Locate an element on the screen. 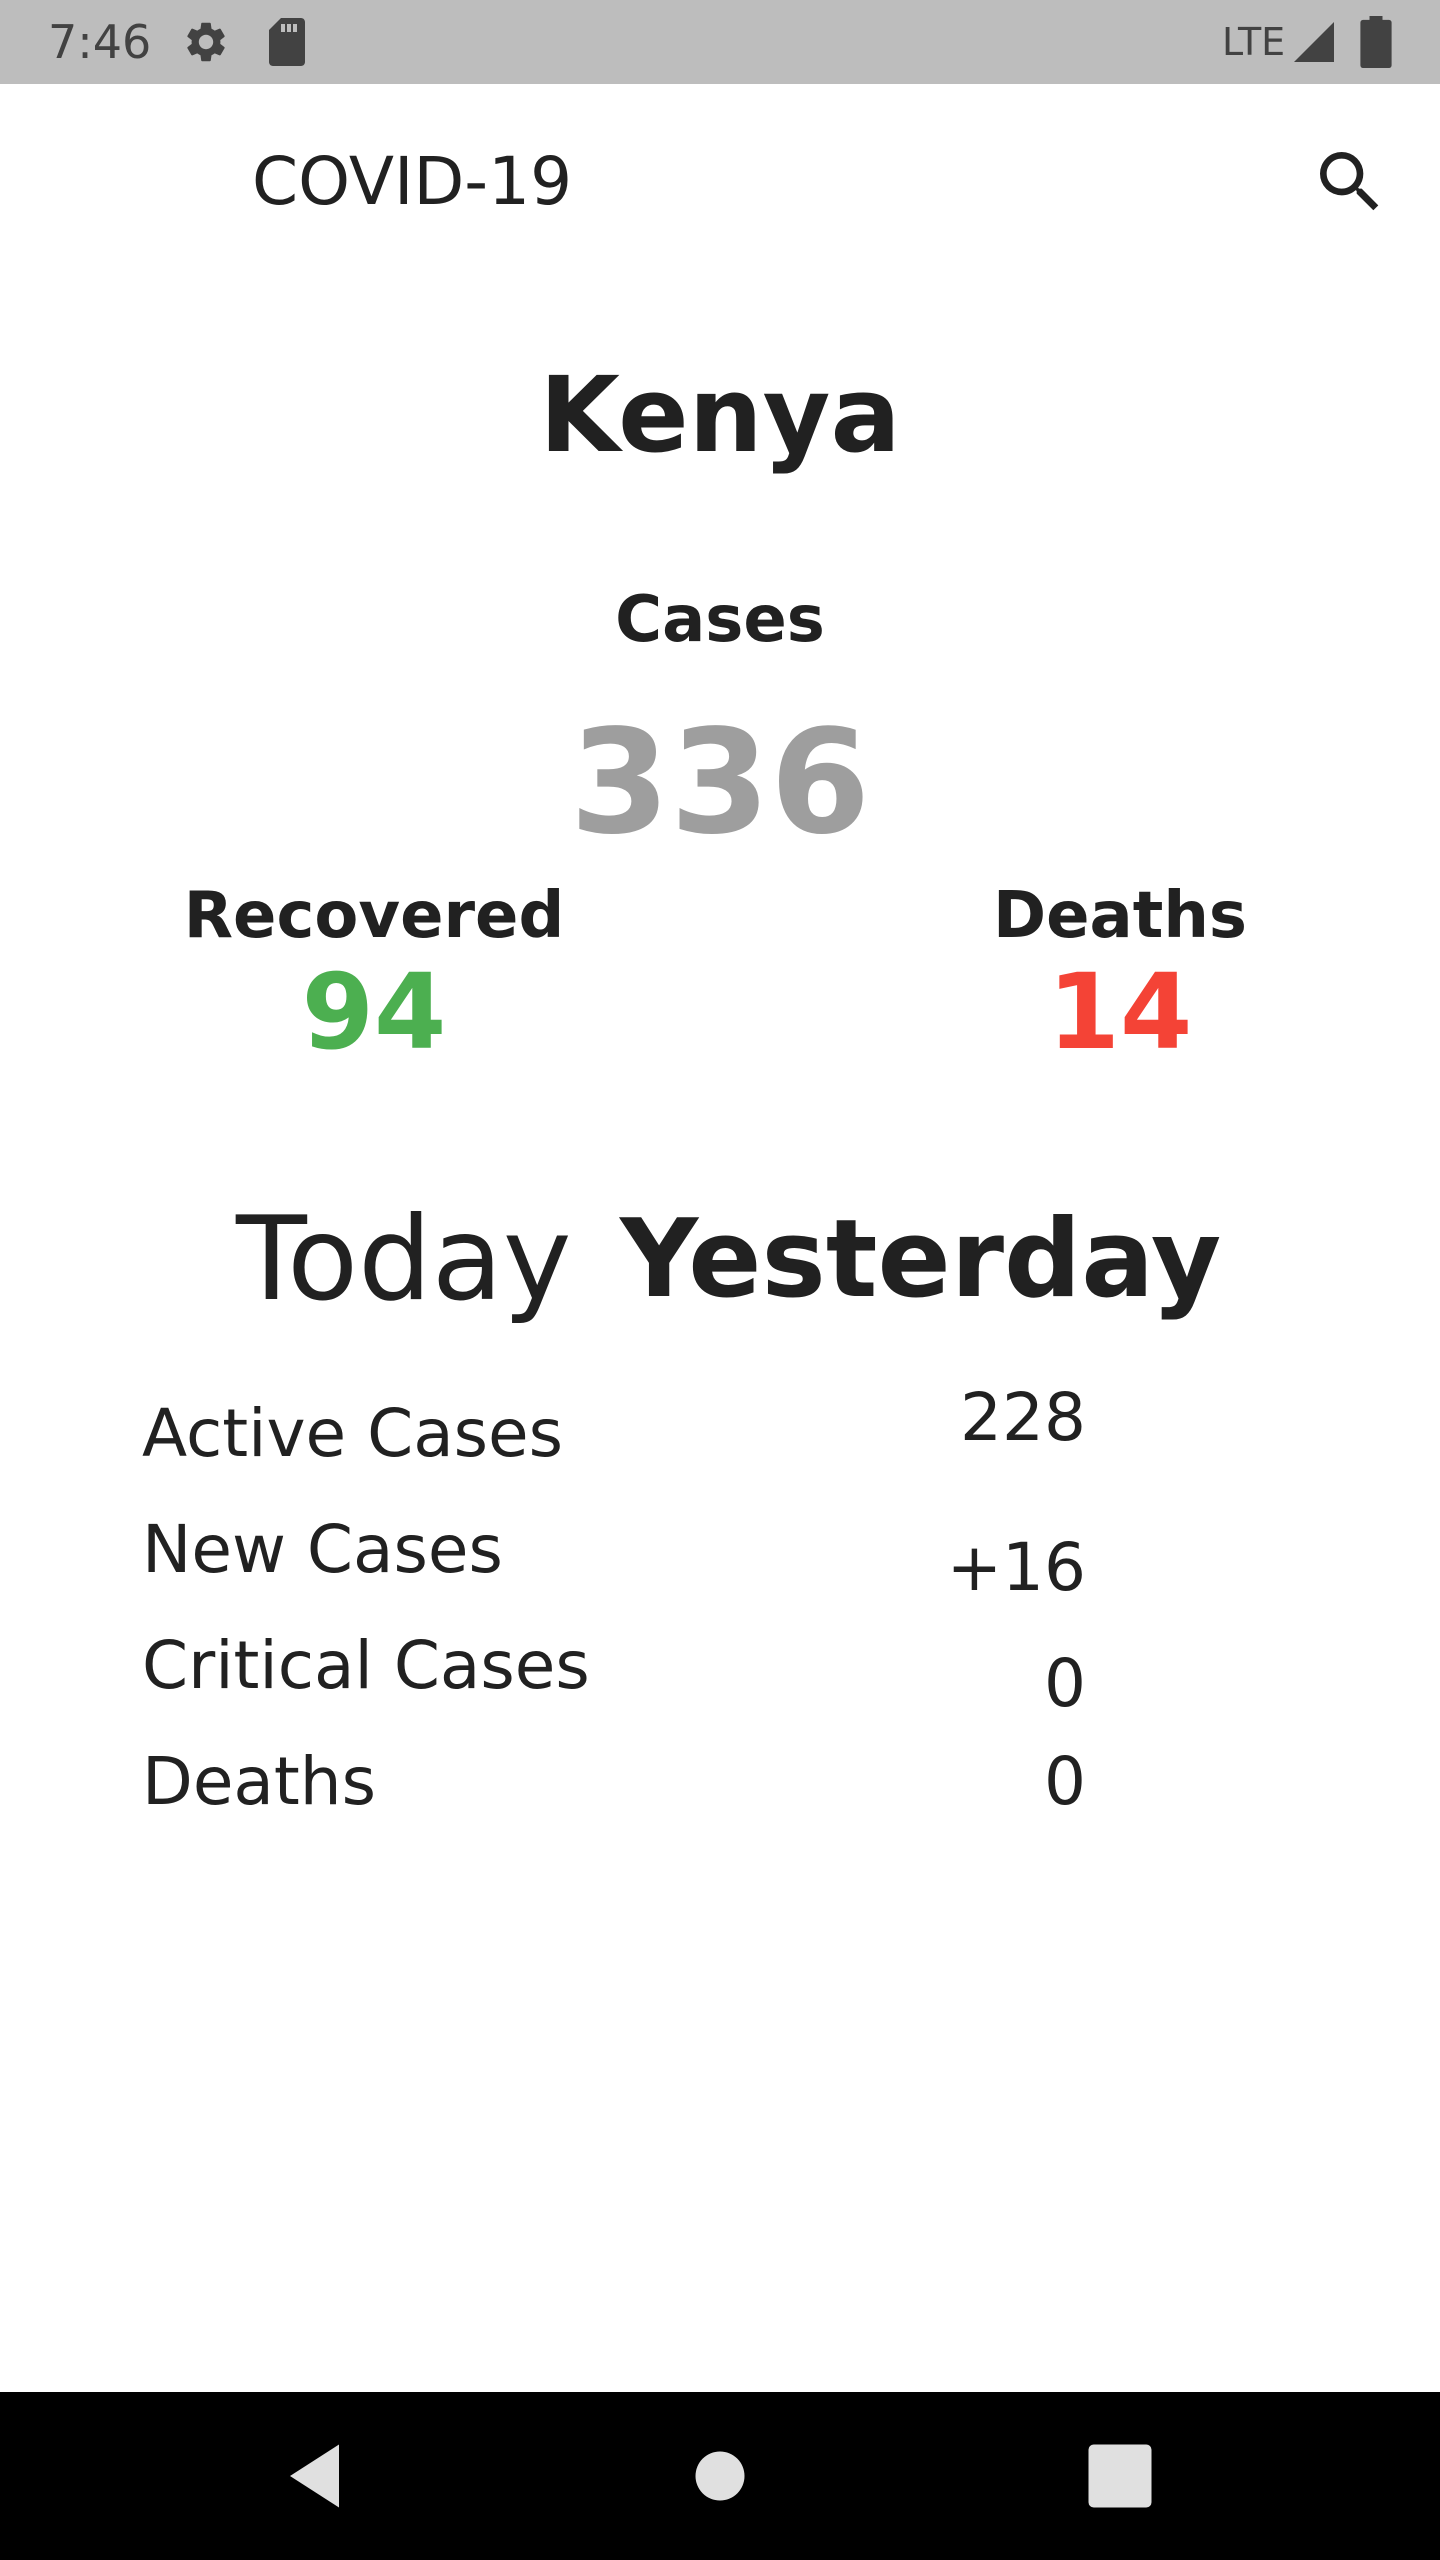 This screenshot has width=1440, height=2560. status-time: 7:46 is located at coordinates (100, 42).